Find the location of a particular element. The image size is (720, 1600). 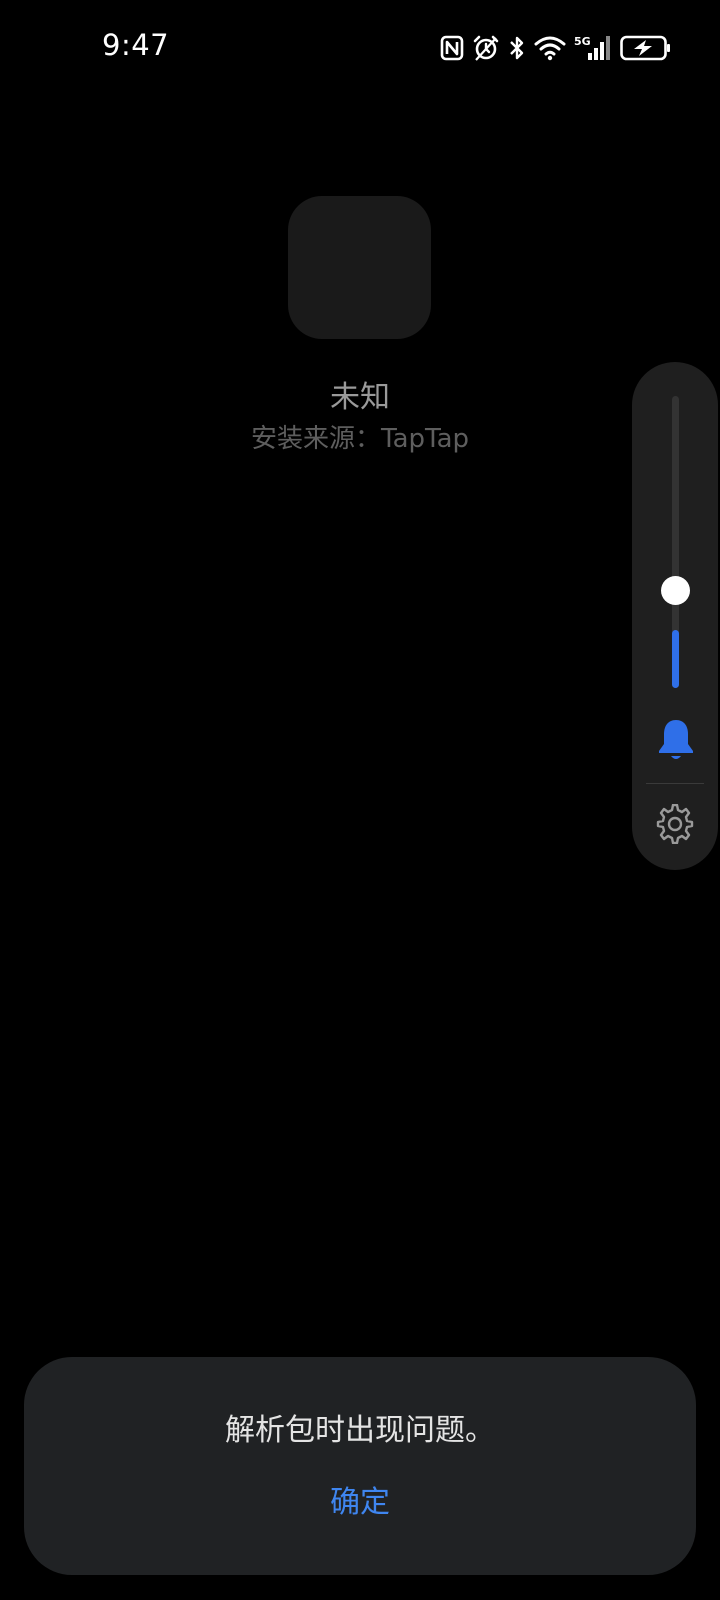

nfc-icon is located at coordinates (452, 48).